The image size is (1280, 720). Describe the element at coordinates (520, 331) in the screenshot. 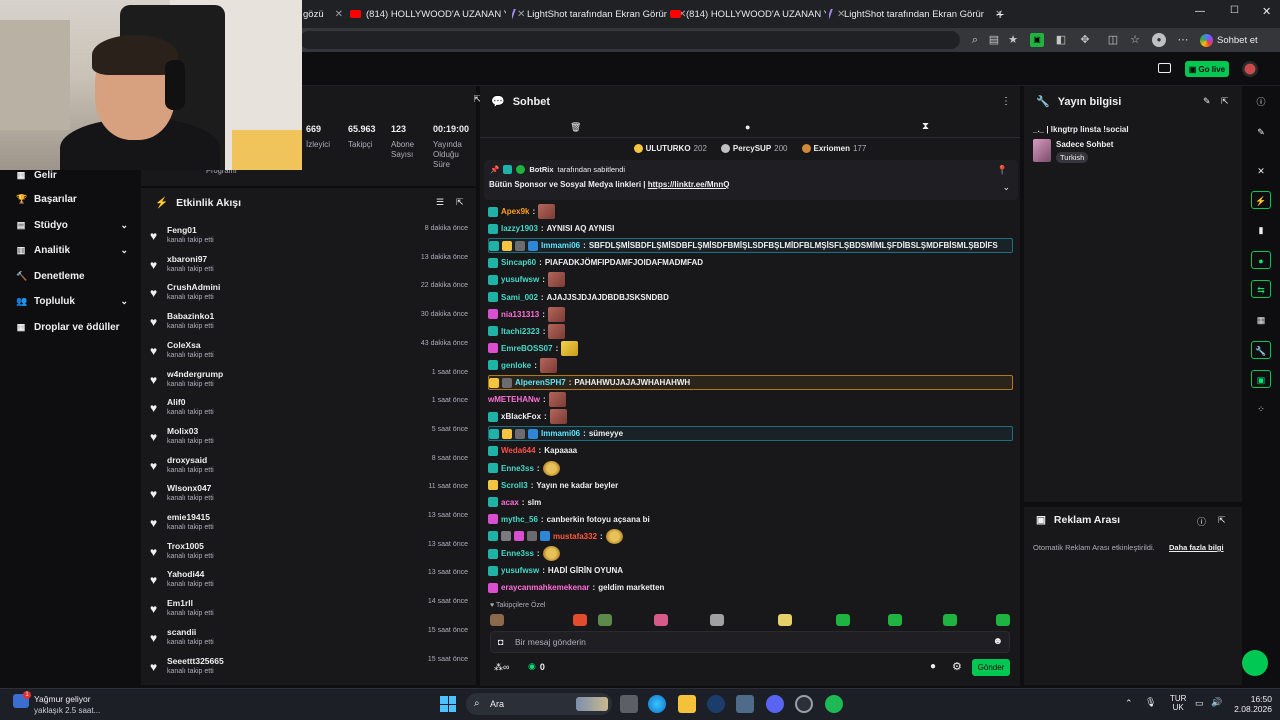

I see `chat-username: Itachi2323` at that location.